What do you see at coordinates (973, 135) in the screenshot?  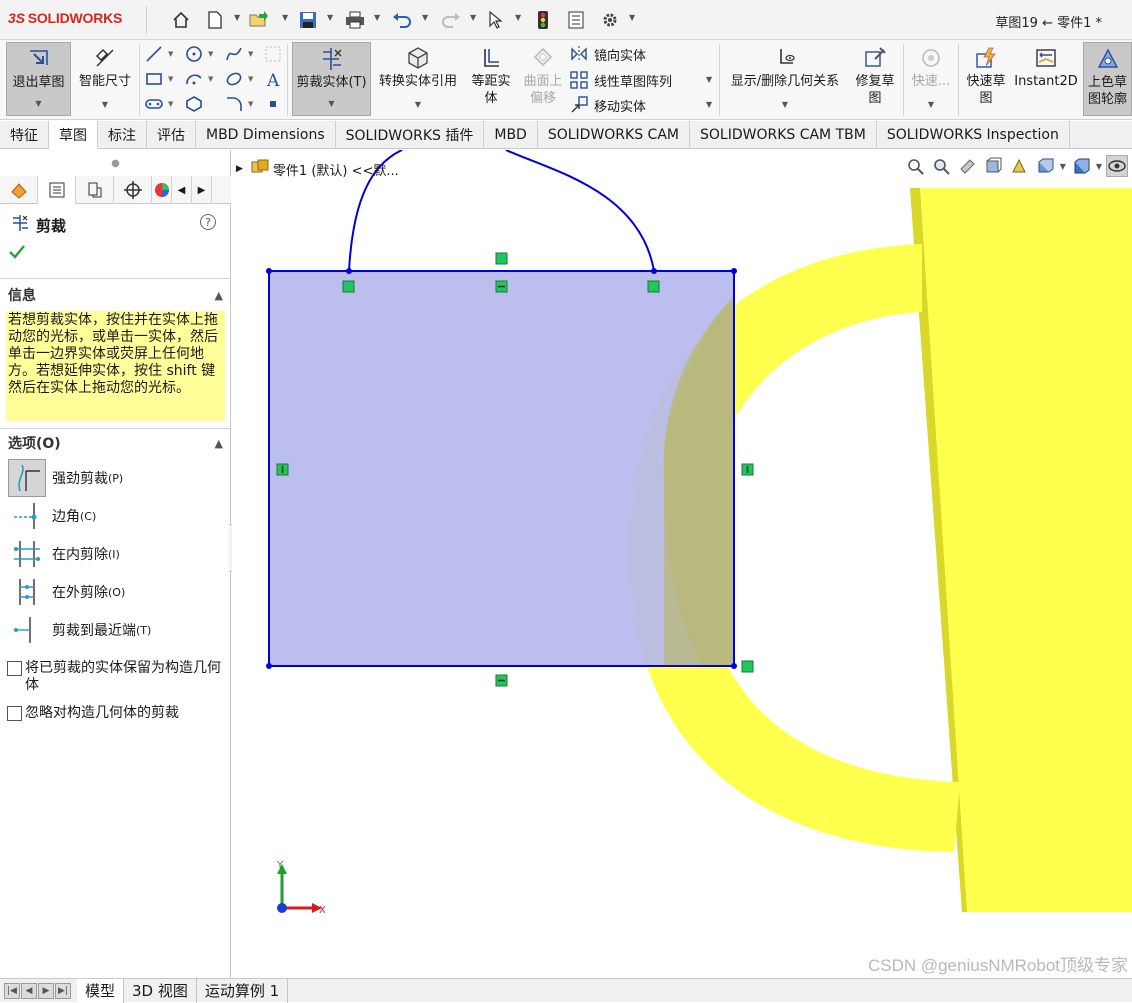 I see `tab-solidworks-inspection: SOLIDWORKS Inspection` at bounding box center [973, 135].